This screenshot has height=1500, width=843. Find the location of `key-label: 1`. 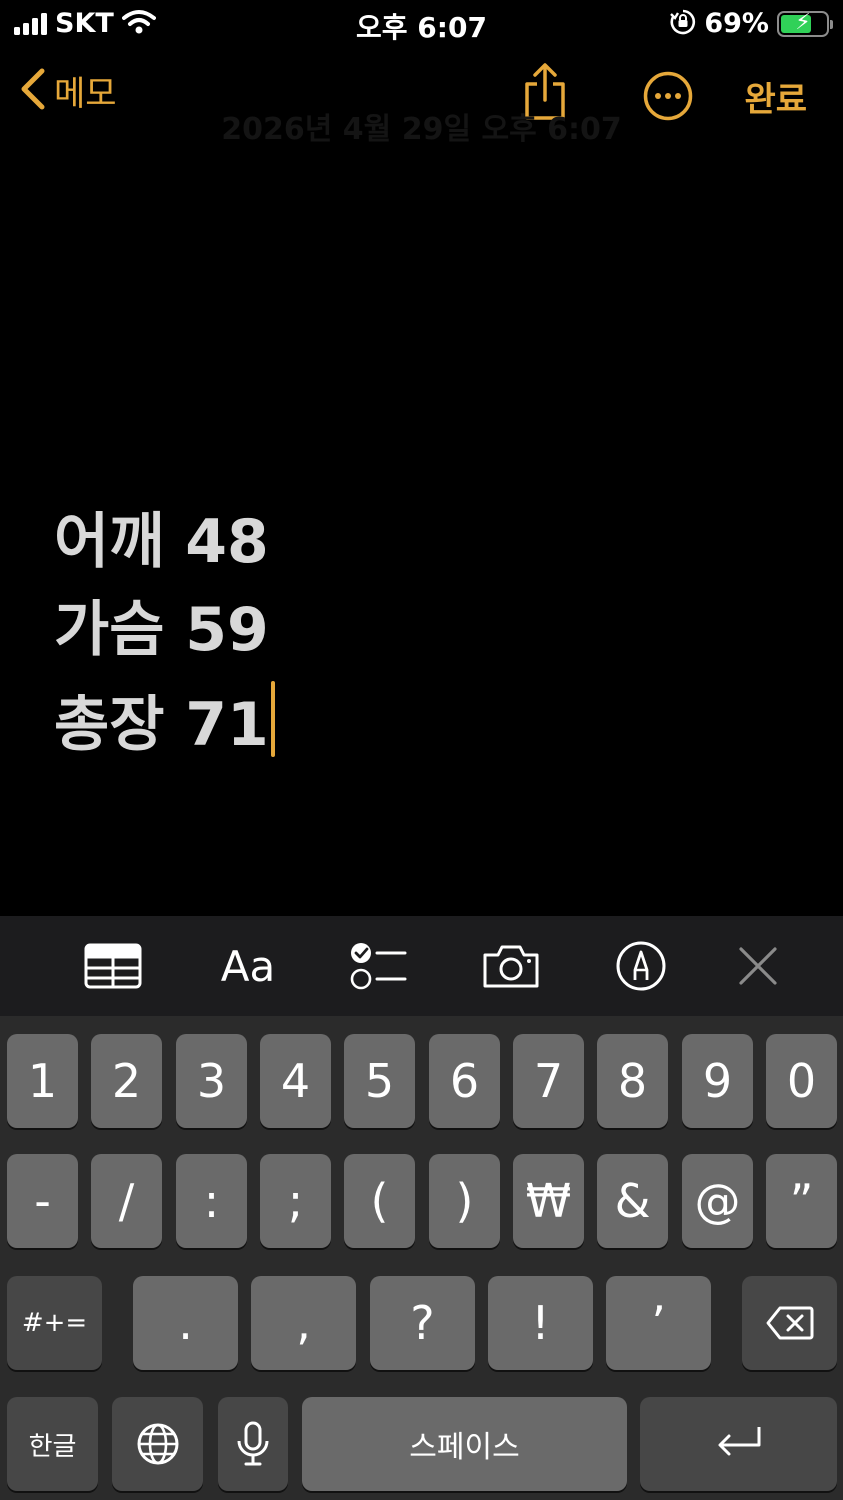

key-label: 1 is located at coordinates (42, 1081).